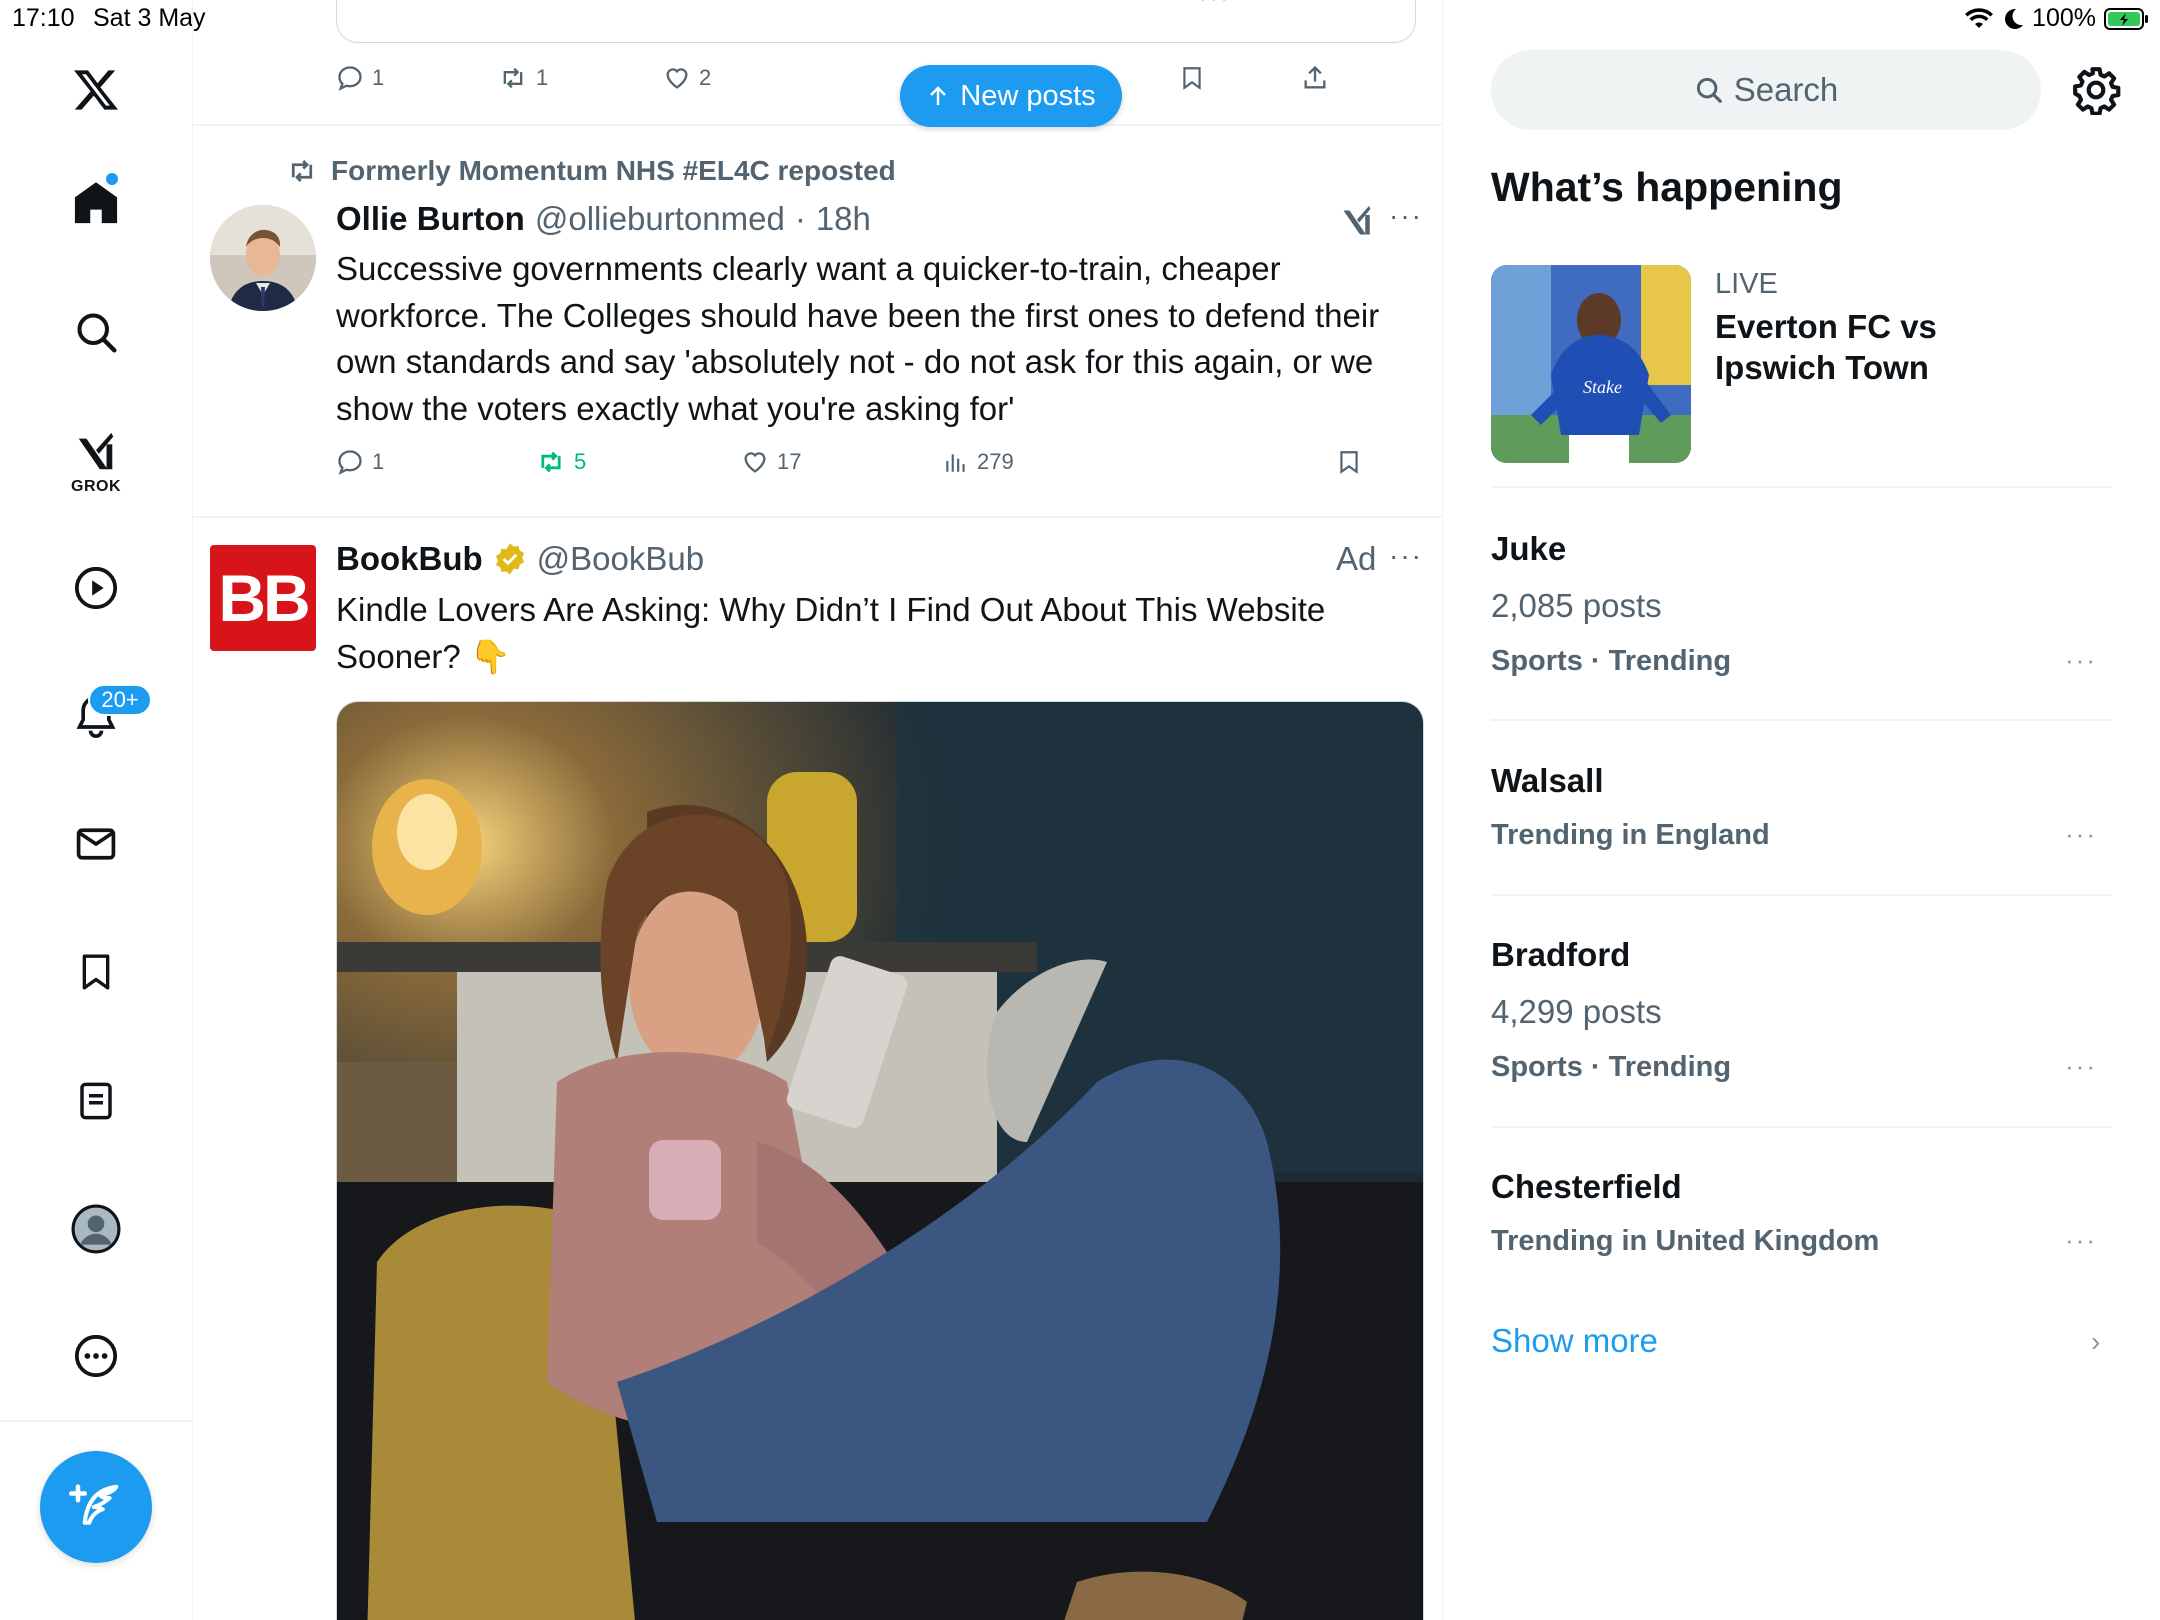 The image size is (2160, 1620). Describe the element at coordinates (96, 1421) in the screenshot. I see `sidebar-divider` at that location.